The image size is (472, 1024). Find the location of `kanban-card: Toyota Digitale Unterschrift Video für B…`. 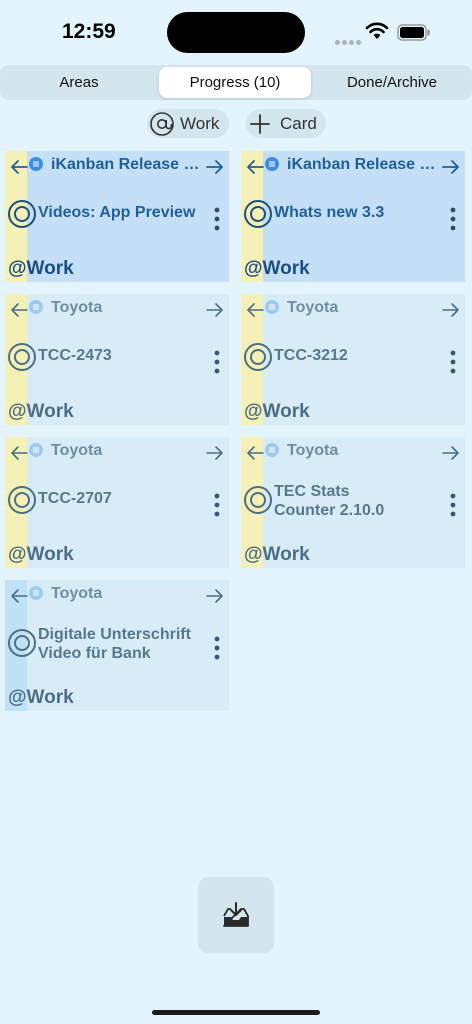

kanban-card: Toyota Digitale Unterschrift Video für B… is located at coordinates (117, 645).